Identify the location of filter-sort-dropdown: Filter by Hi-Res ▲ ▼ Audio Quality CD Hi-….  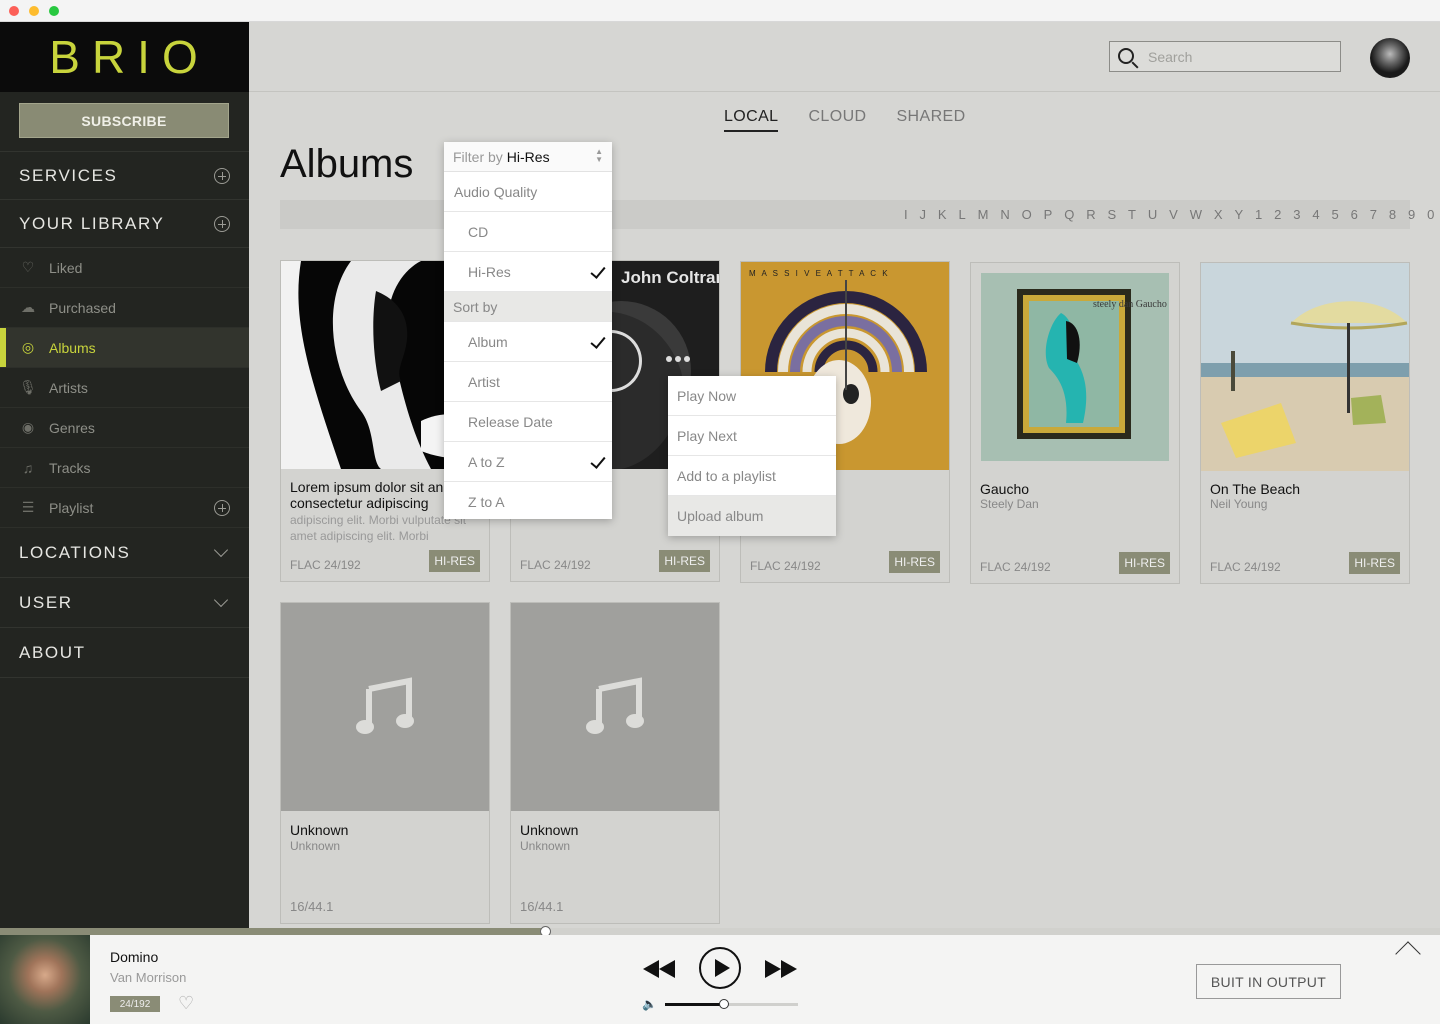
(528, 330).